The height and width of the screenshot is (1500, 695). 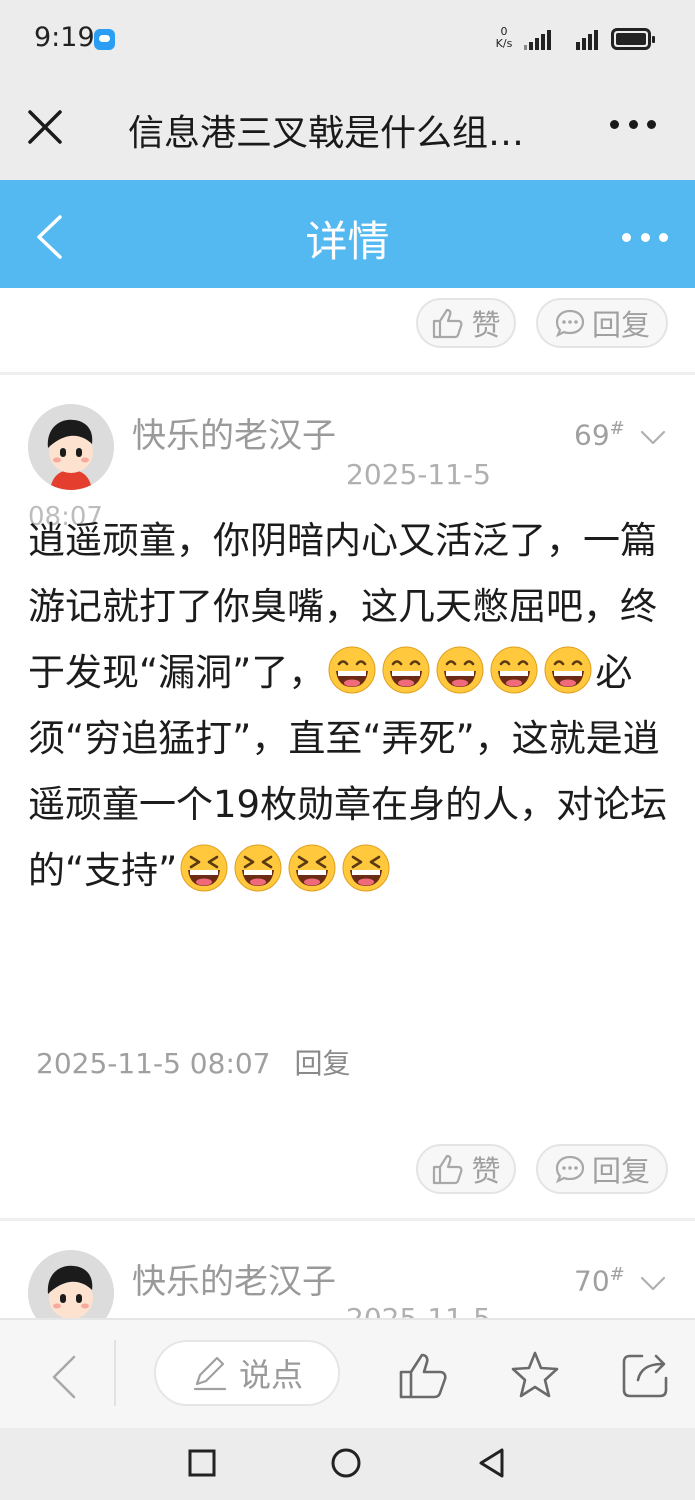 What do you see at coordinates (45, 127) in the screenshot?
I see `close-icon` at bounding box center [45, 127].